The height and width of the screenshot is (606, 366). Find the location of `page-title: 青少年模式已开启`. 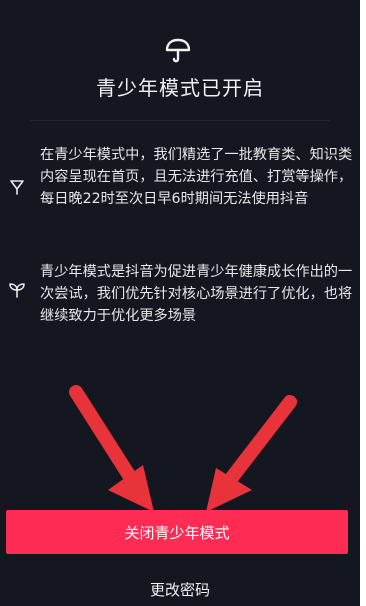

page-title: 青少年模式已开启 is located at coordinates (180, 88).